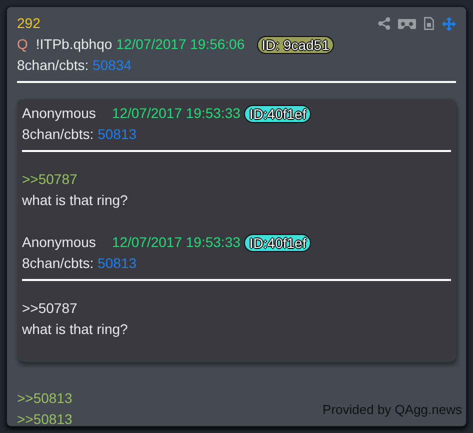 This screenshot has width=473, height=433. I want to click on move-icon, so click(449, 23).